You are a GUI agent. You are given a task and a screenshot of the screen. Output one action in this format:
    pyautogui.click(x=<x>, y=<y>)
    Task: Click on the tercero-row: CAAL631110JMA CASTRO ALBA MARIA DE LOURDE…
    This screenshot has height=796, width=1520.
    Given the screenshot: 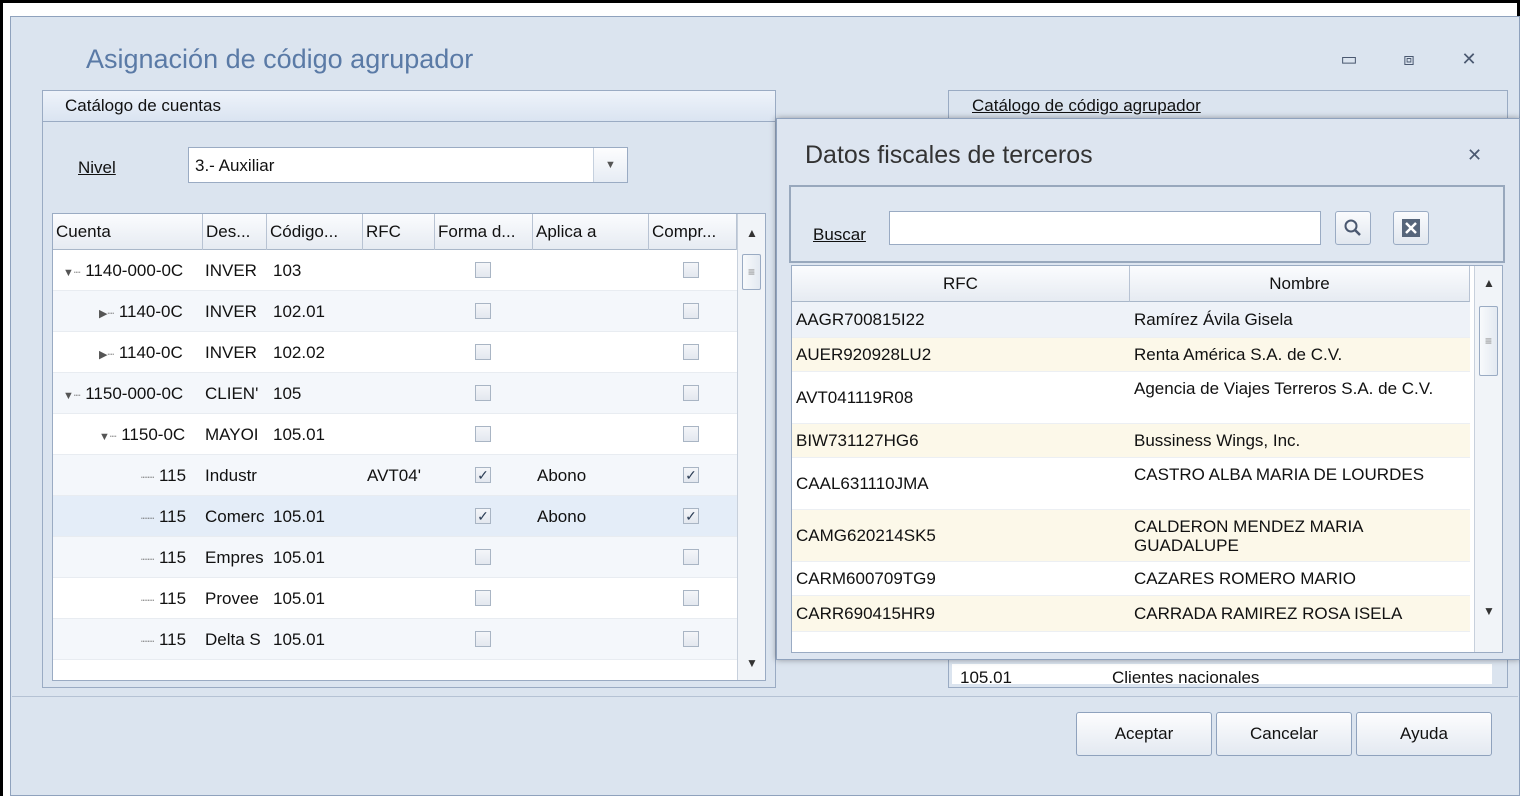 What is the action you would take?
    pyautogui.click(x=1131, y=484)
    